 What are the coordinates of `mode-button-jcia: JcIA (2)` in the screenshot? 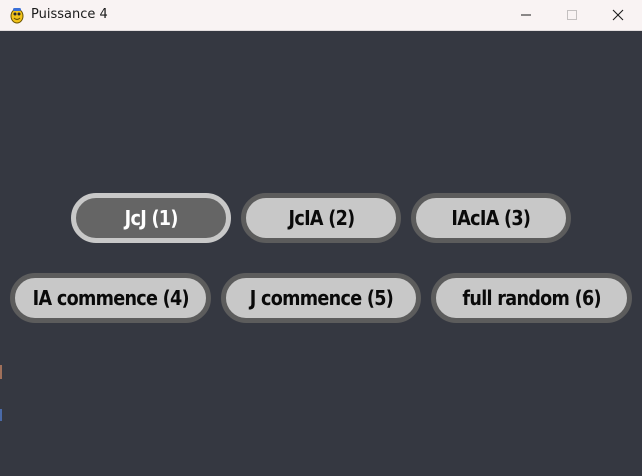 It's located at (321, 218).